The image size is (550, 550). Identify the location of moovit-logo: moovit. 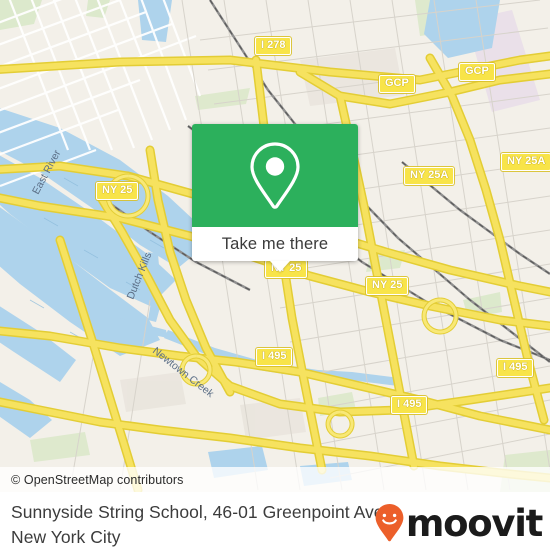
(458, 523).